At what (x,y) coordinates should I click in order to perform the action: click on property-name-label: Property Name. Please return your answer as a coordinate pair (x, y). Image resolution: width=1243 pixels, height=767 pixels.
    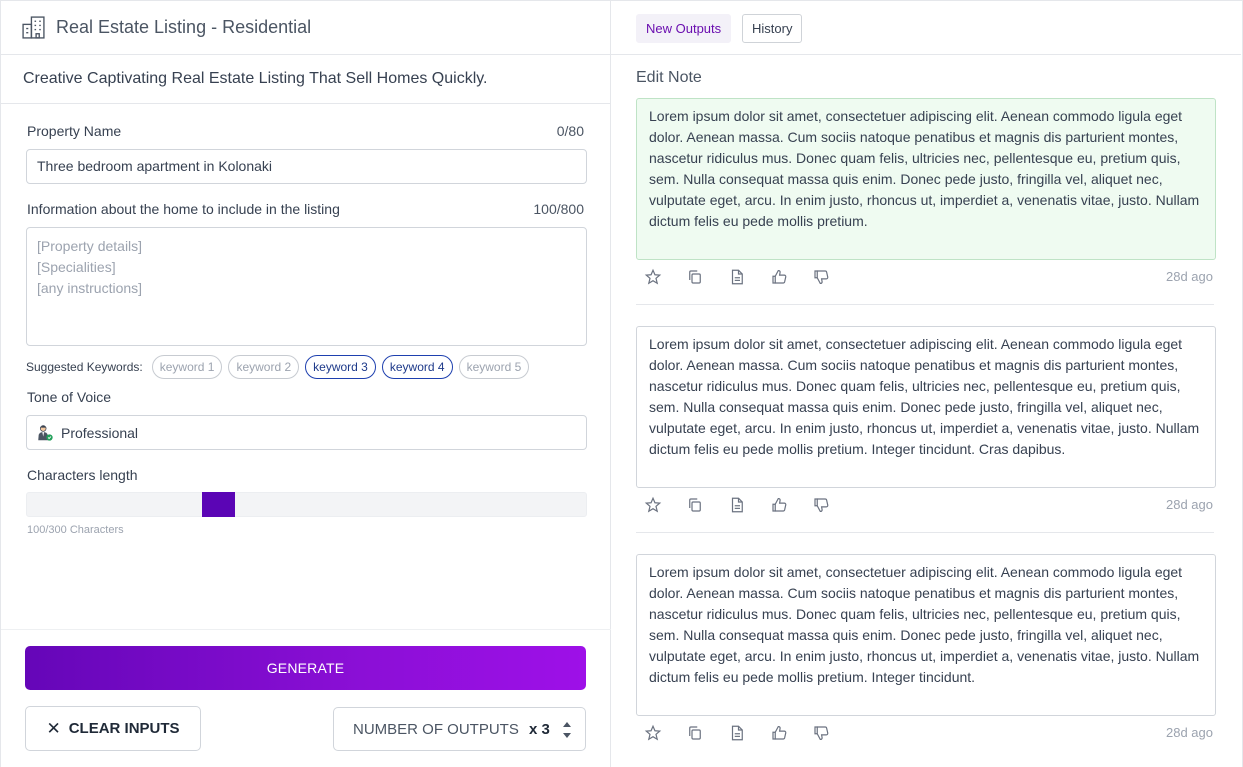
    Looking at the image, I should click on (74, 131).